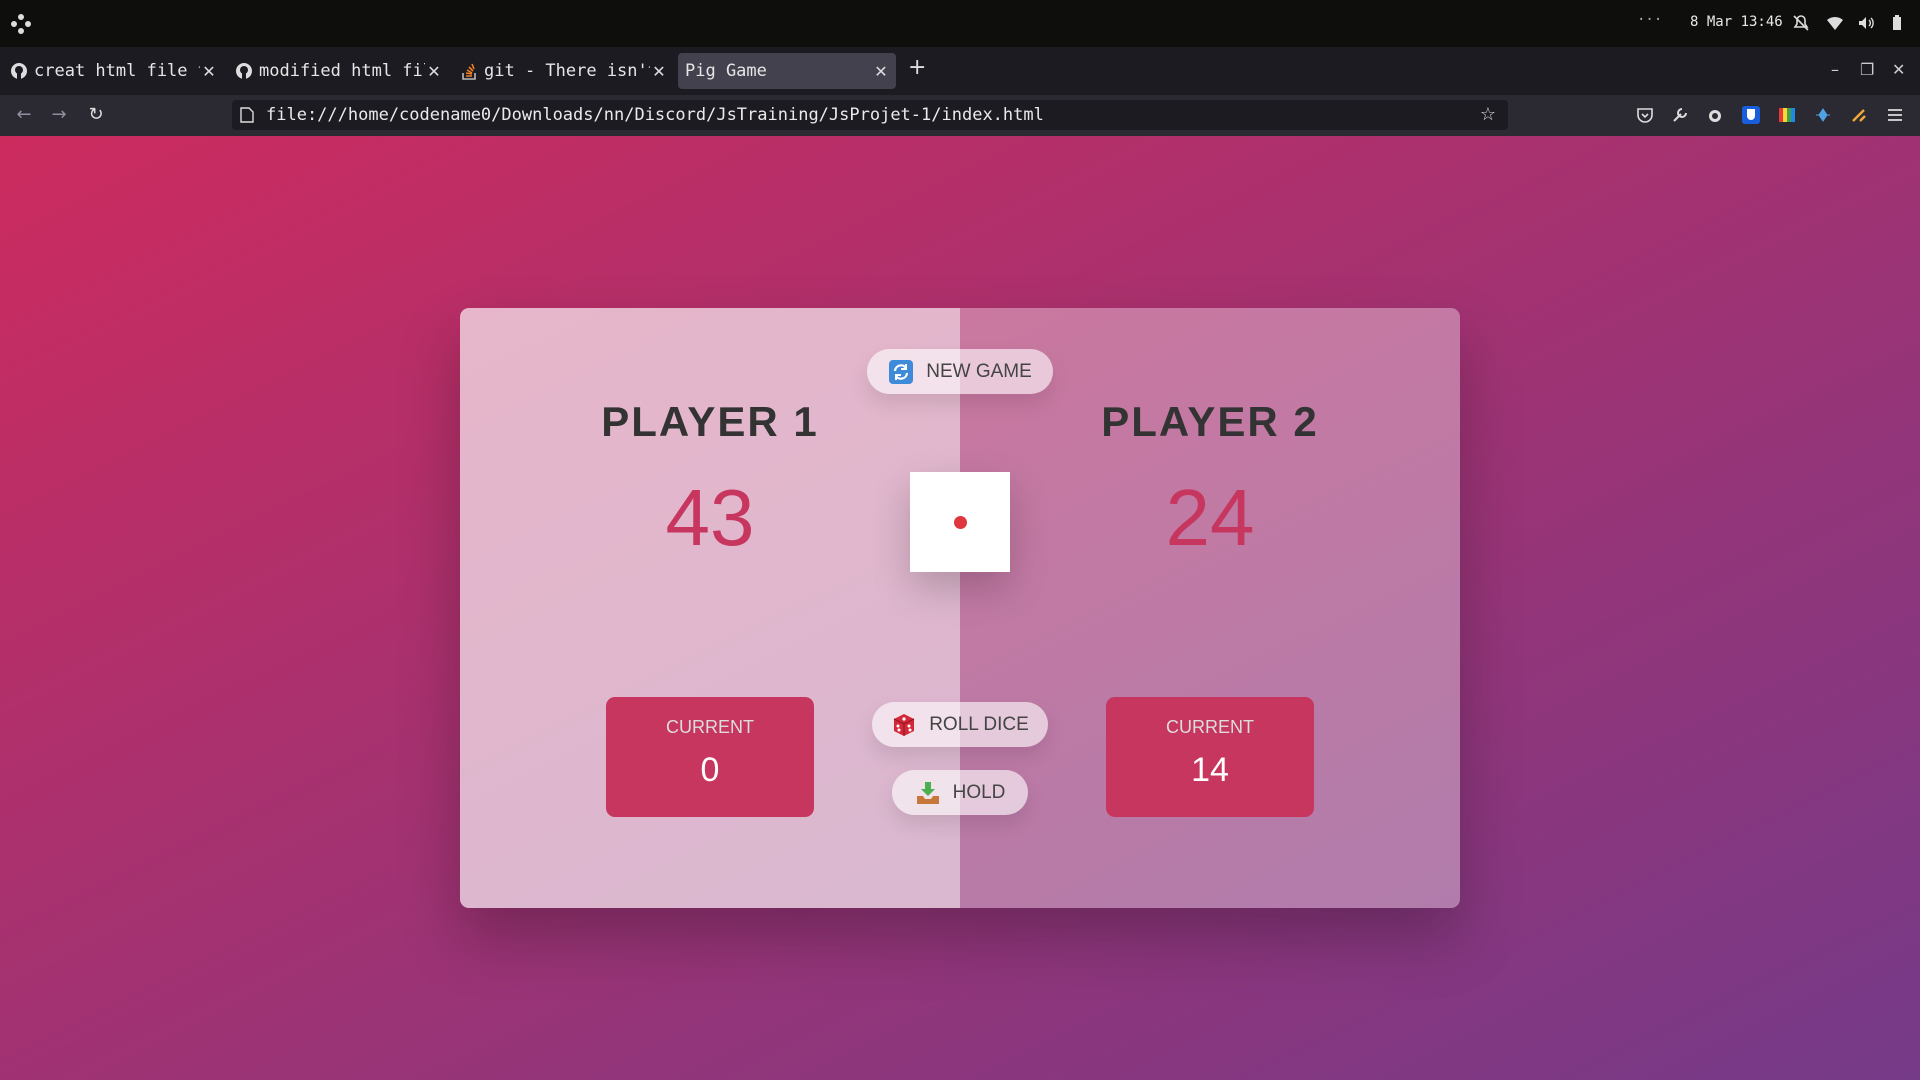 The image size is (1920, 1080). I want to click on dice, so click(960, 522).